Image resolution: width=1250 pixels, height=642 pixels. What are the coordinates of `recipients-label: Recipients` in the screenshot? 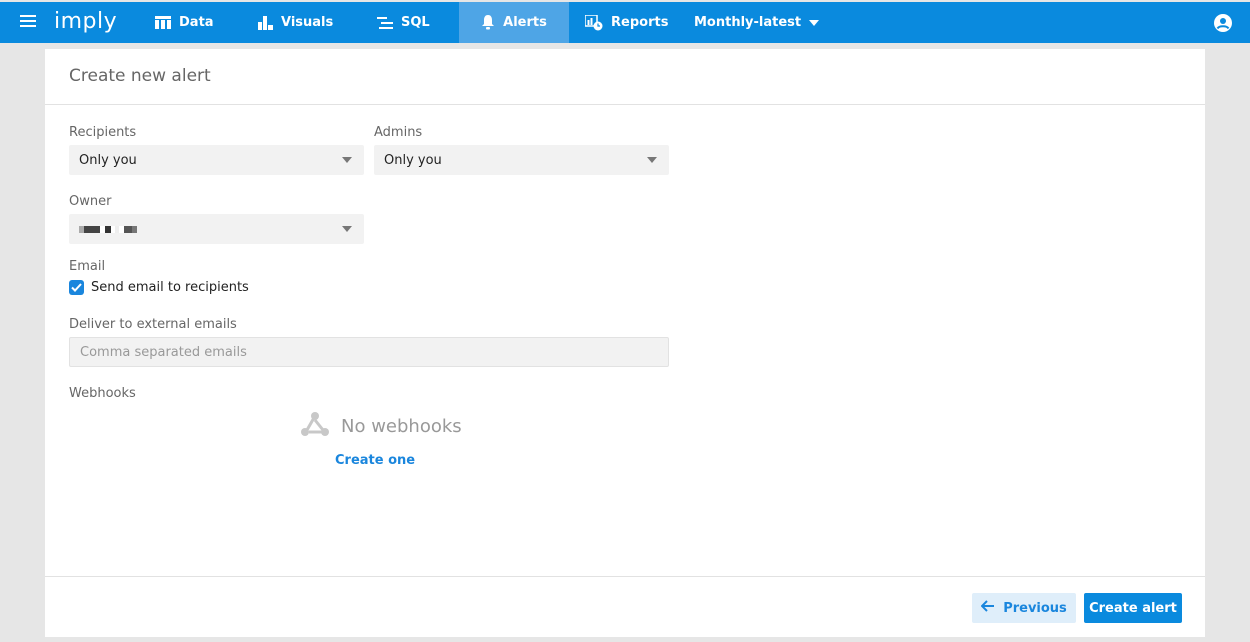 It's located at (103, 132).